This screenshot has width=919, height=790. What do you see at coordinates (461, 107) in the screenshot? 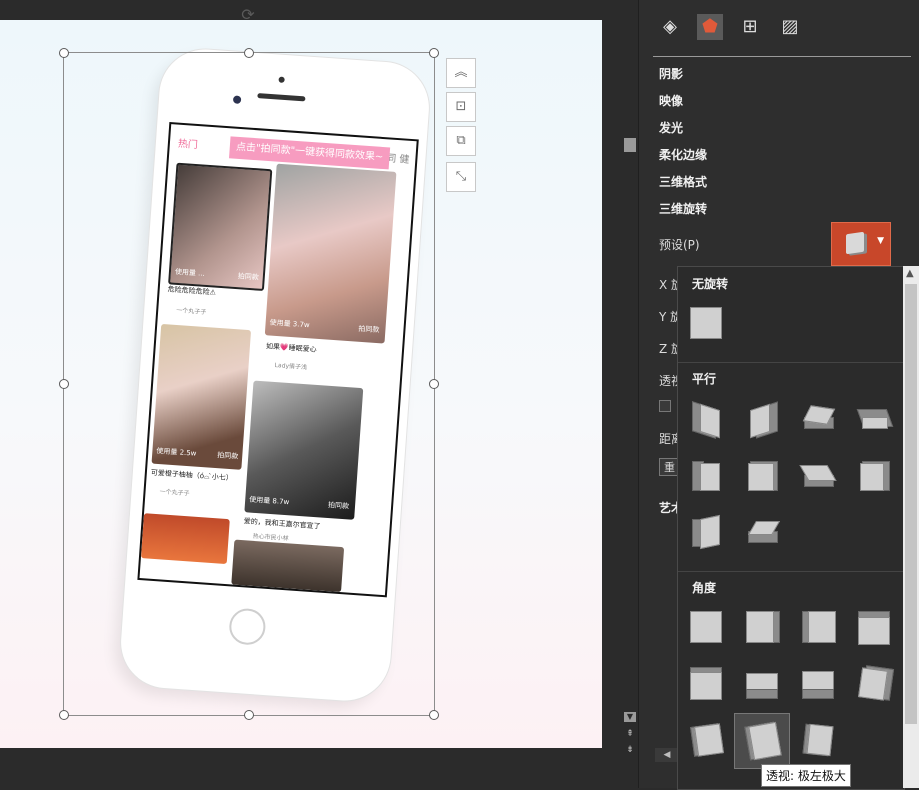
I see `crop-center-icon: ⊡` at bounding box center [461, 107].